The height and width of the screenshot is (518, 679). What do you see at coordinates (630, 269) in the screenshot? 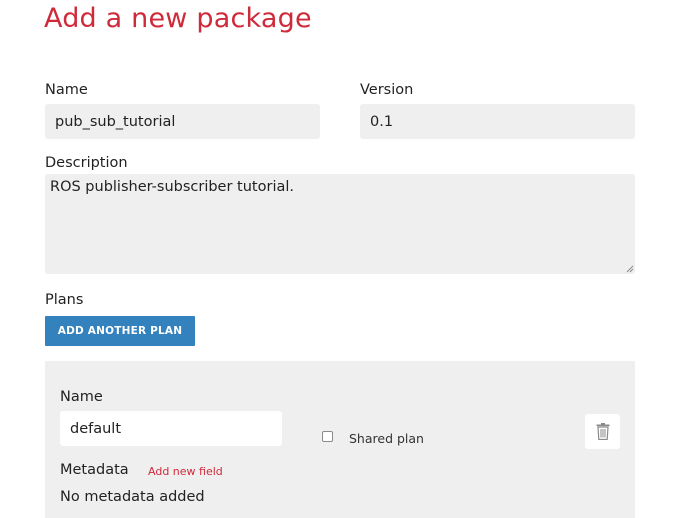
I see `resize-handle-icon` at bounding box center [630, 269].